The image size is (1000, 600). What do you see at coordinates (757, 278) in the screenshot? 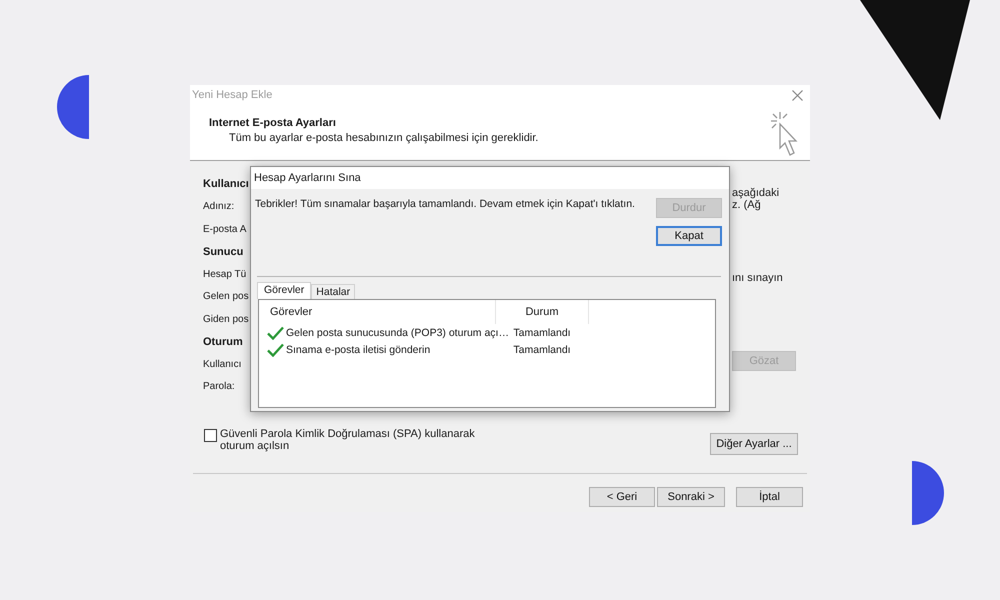
I see `form-note: ını sınayın` at bounding box center [757, 278].